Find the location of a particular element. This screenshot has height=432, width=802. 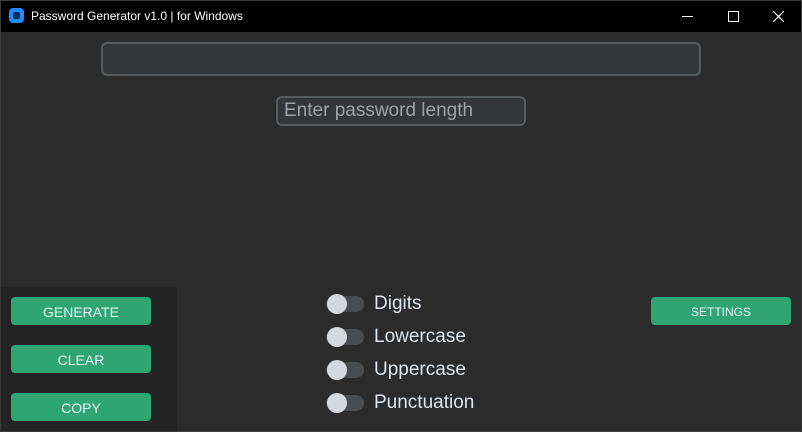

window-title: Password Generator v1.0 | for Windows is located at coordinates (137, 16).